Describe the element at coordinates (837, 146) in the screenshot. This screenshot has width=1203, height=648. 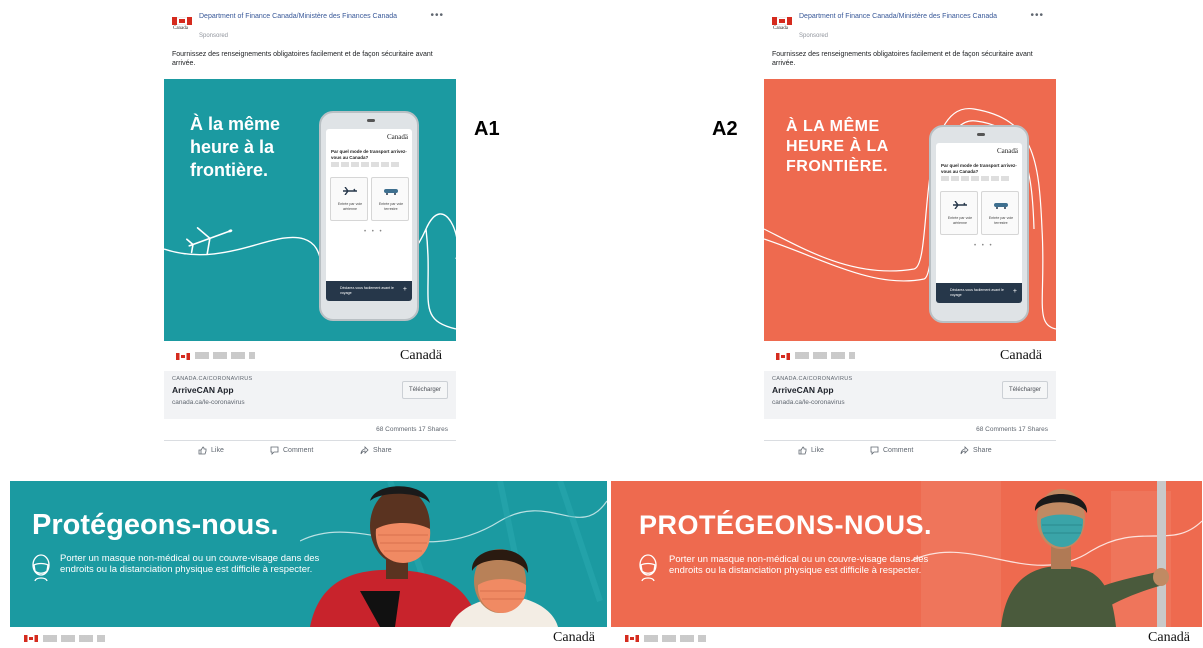
I see `creative-headline: À LA MÊME HEURE À LA FRONTIÈRE.` at that location.